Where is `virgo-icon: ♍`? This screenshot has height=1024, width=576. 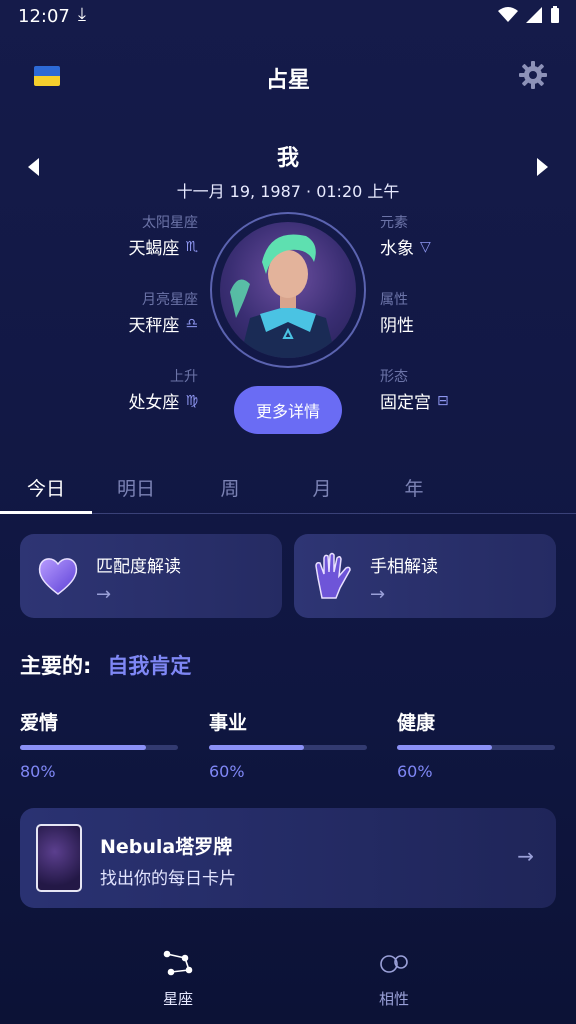 virgo-icon: ♍ is located at coordinates (191, 400).